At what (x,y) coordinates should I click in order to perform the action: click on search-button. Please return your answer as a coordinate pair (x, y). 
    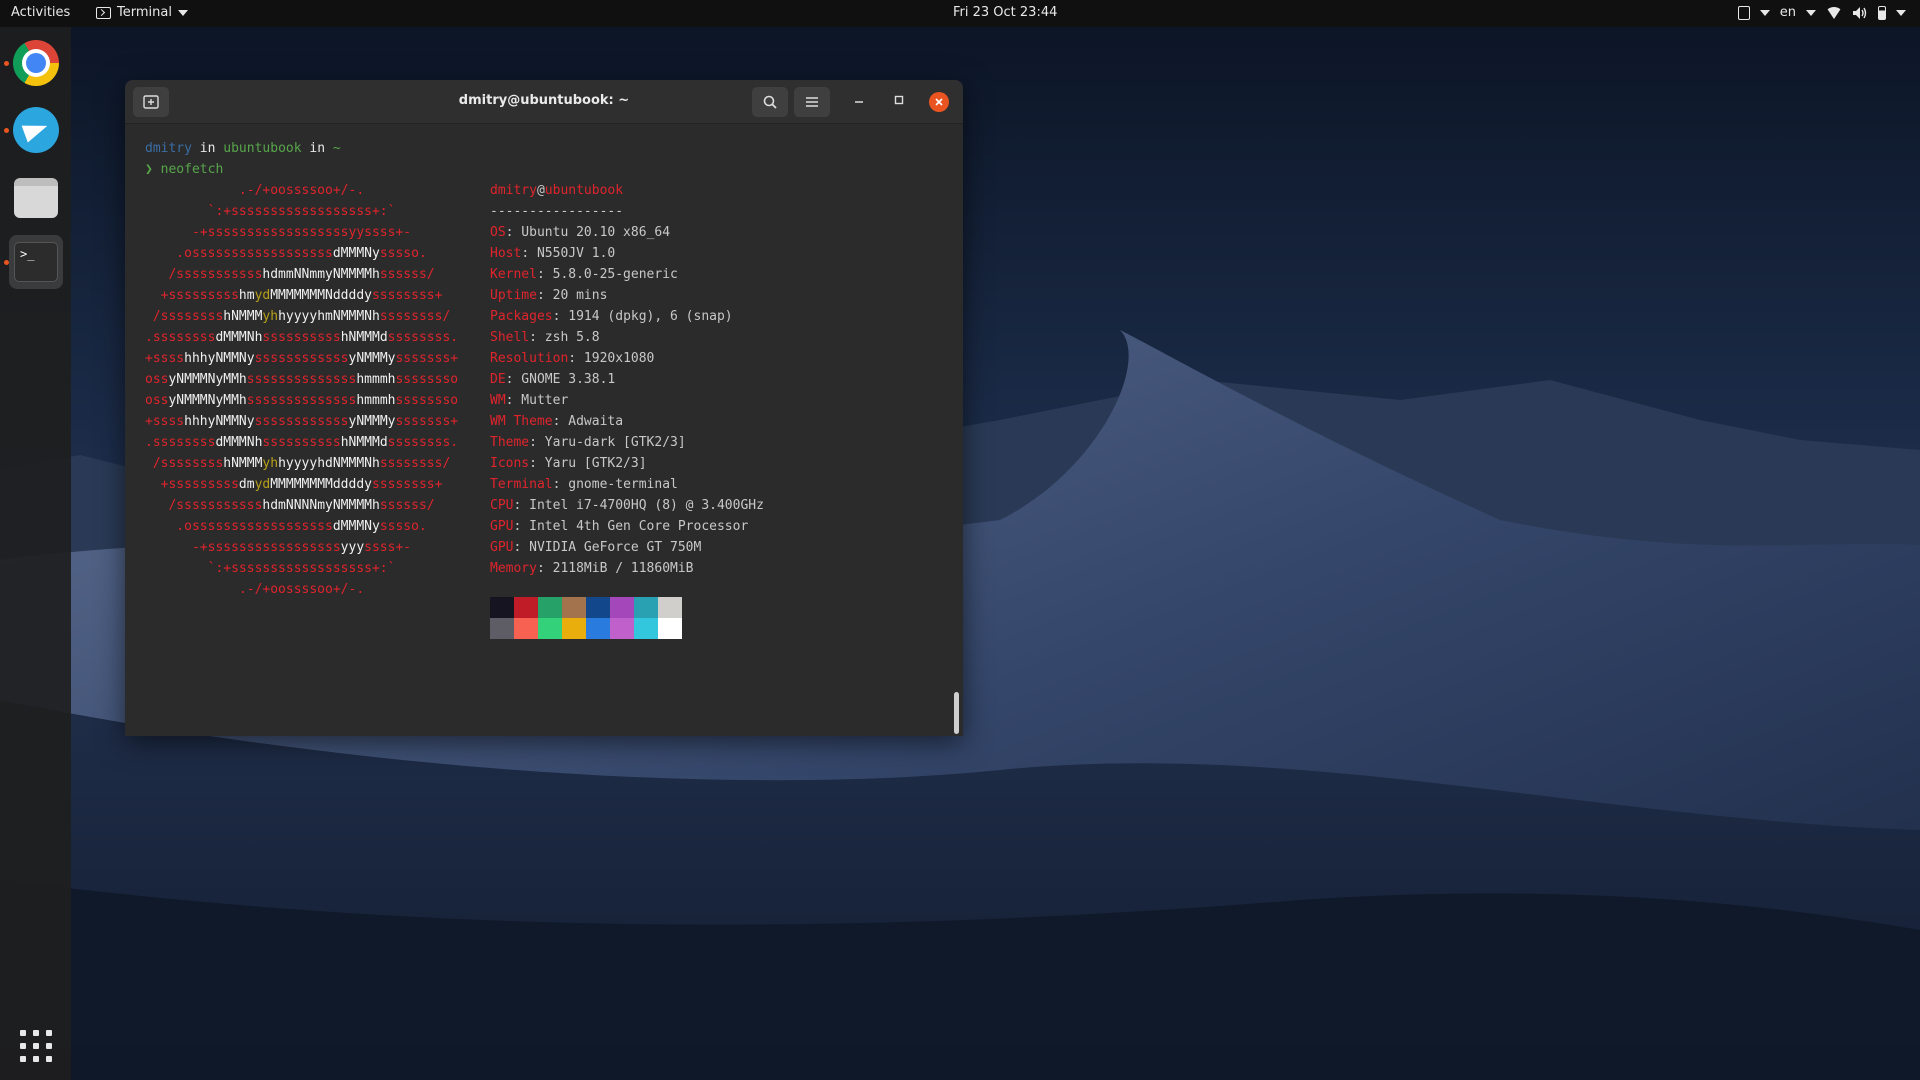
    Looking at the image, I should click on (770, 102).